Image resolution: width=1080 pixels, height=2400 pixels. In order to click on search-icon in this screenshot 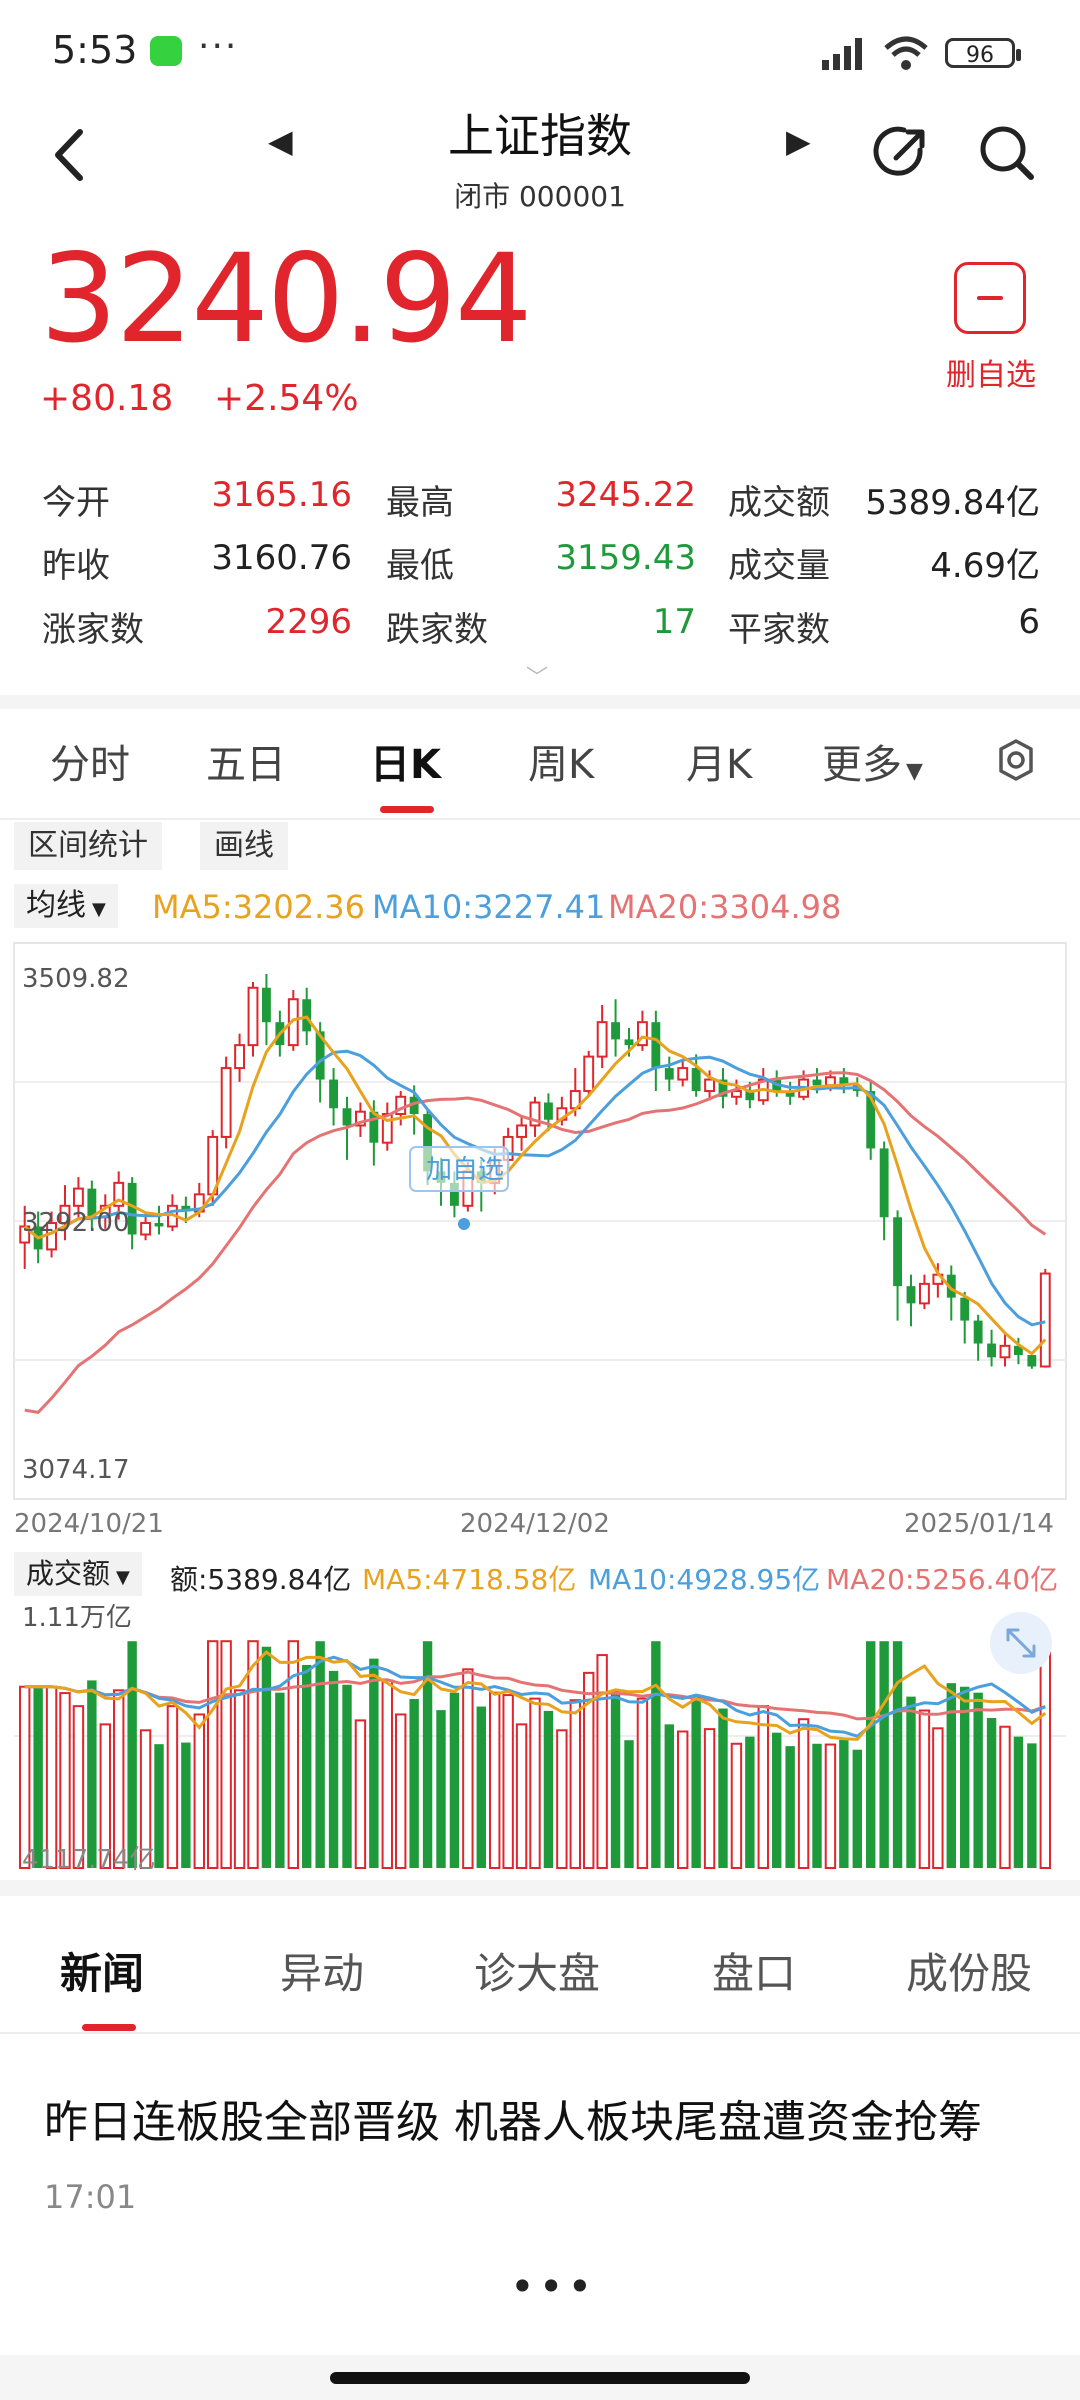, I will do `click(1006, 152)`.